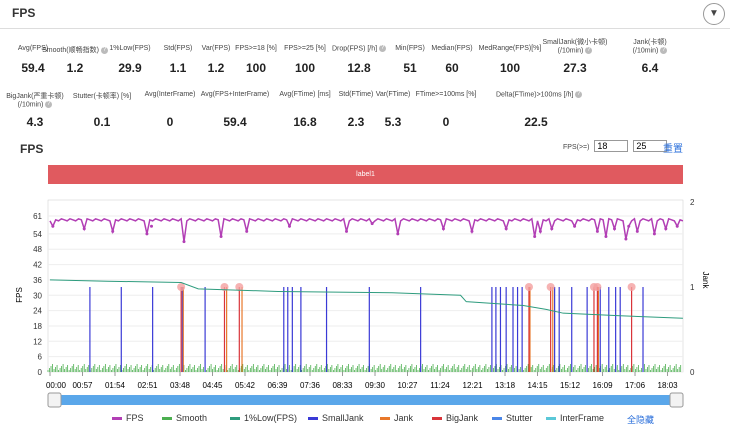 The image size is (730, 426). Describe the element at coordinates (82, 385) in the screenshot. I see `x-tick-label: 00:57` at that location.